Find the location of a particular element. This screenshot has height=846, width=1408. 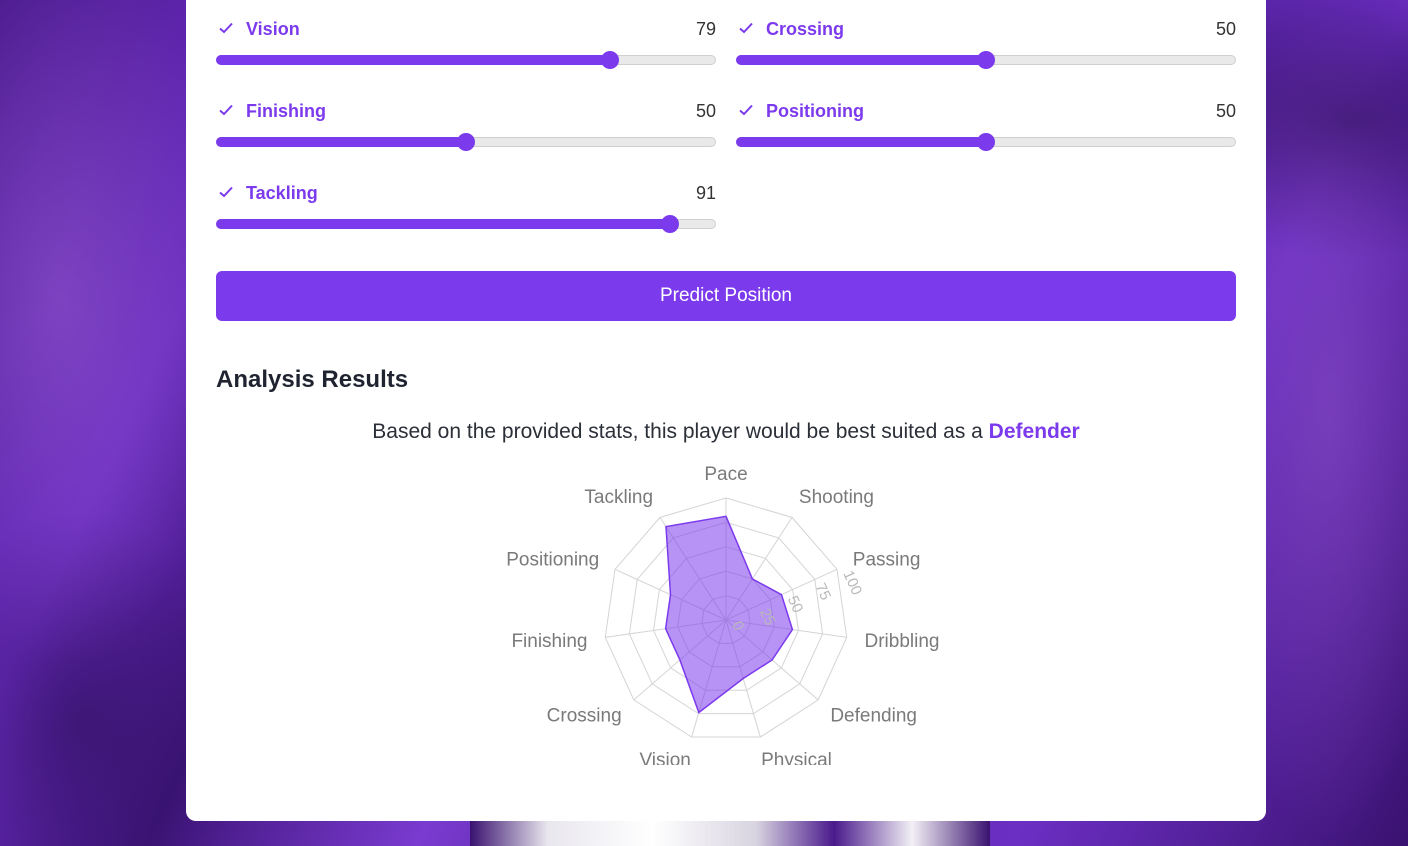

radar-axis-label: Dribbling is located at coordinates (902, 641).